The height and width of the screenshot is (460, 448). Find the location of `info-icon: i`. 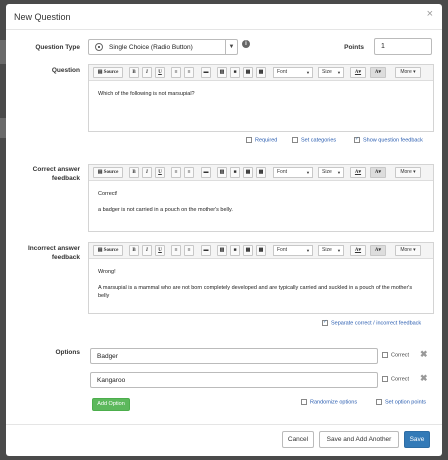

info-icon: i is located at coordinates (246, 44).